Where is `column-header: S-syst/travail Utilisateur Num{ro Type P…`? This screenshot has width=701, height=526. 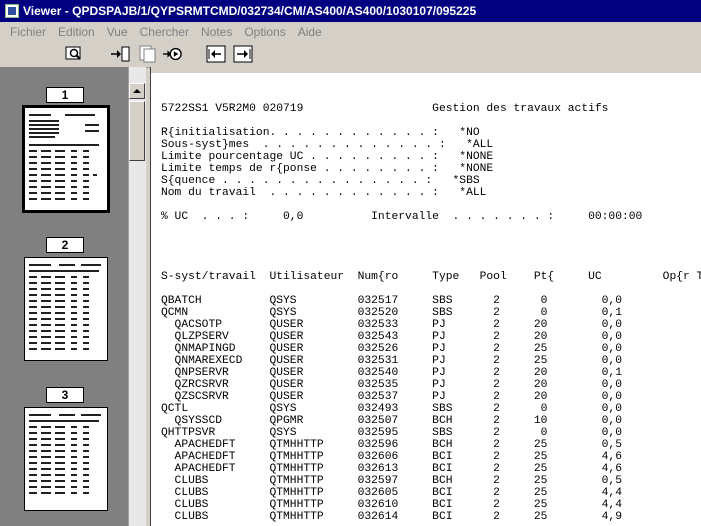
column-header: S-syst/travail Utilisateur Num{ro Type P… is located at coordinates (431, 277).